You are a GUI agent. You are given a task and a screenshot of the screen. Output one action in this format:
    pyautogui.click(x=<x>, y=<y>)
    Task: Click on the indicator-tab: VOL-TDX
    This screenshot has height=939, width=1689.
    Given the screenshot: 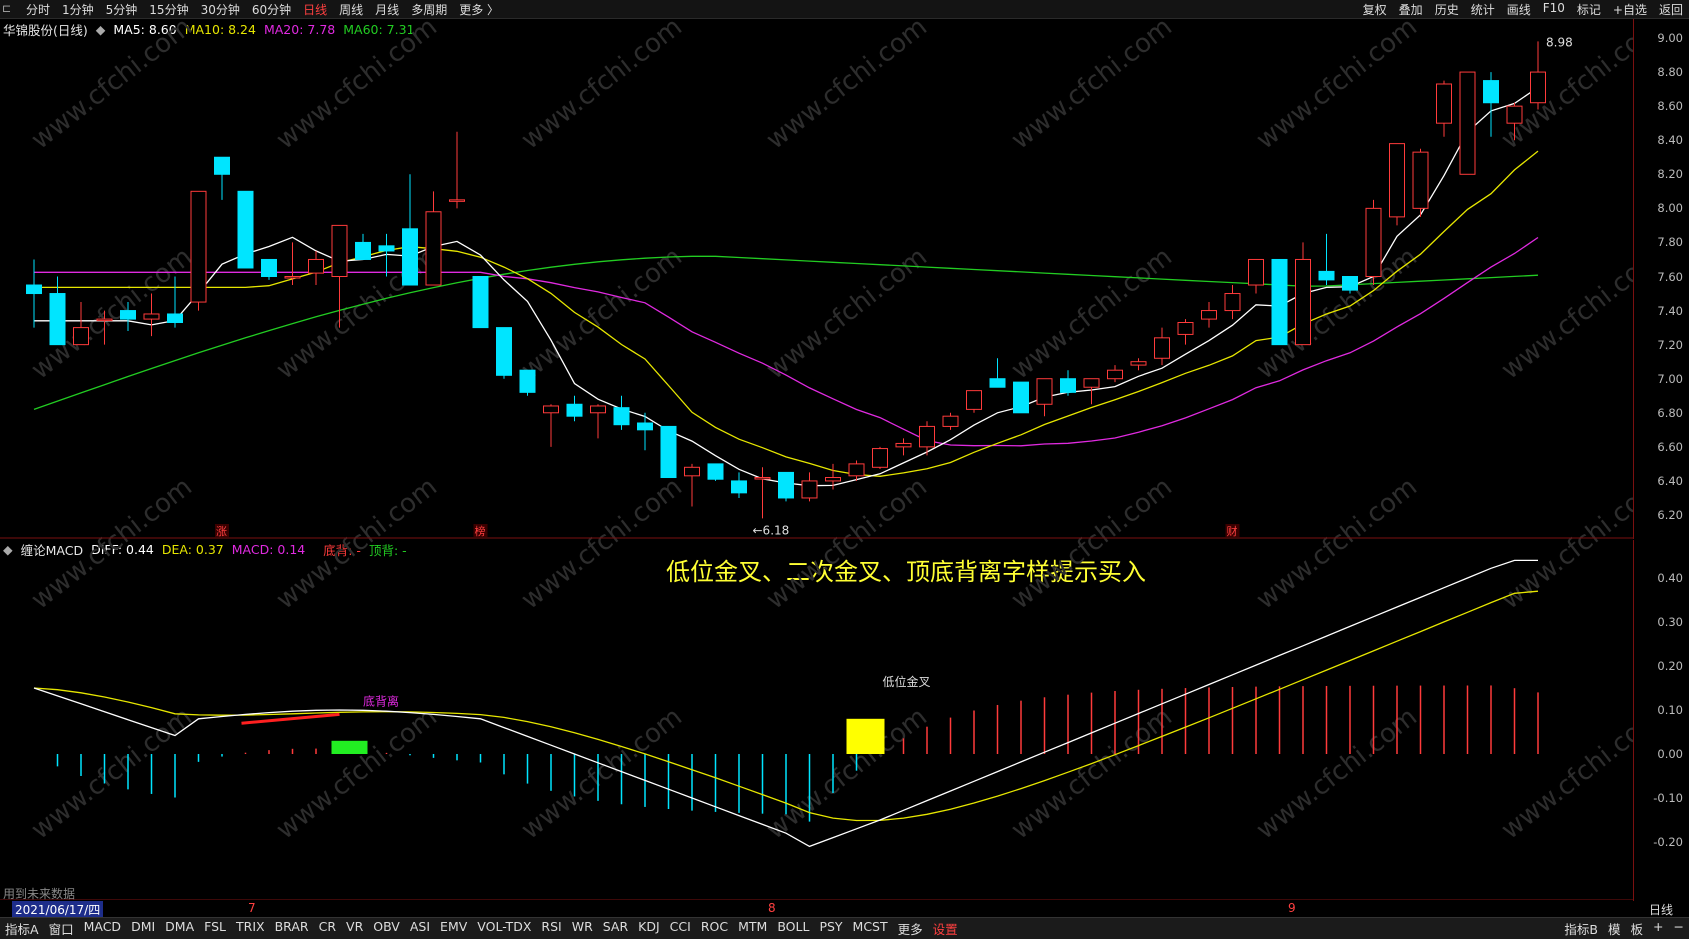 What is the action you would take?
    pyautogui.click(x=504, y=928)
    